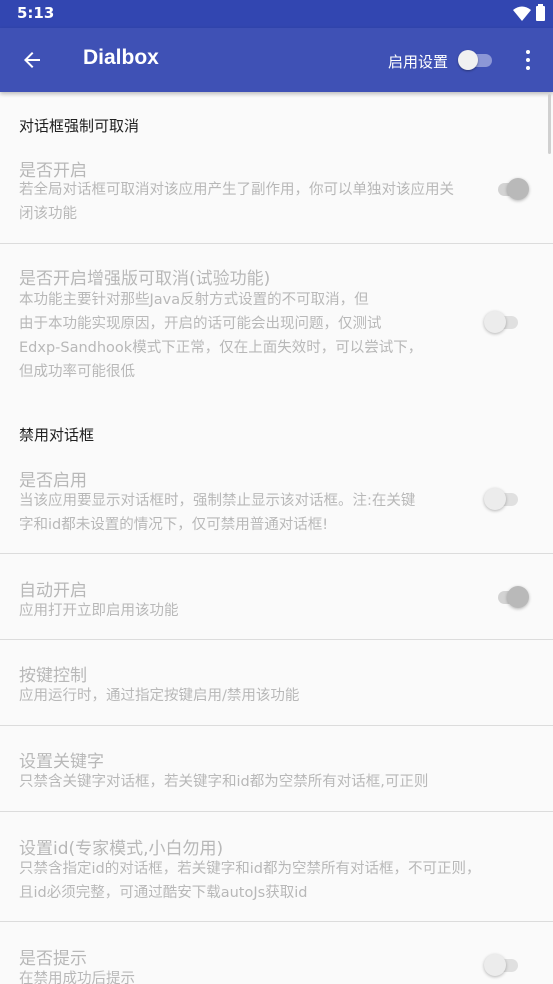  I want to click on pref-key-control: 按键控制 应用运行时，通过指定按键启用/禁用该功能, so click(276, 689).